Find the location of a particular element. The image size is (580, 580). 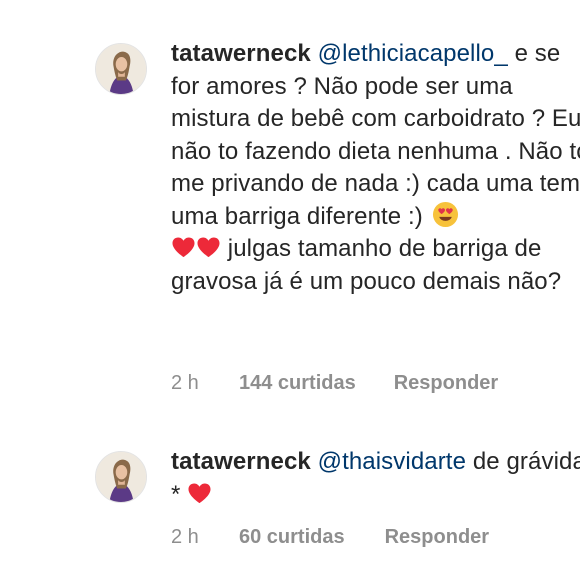

comment-meta: 2 h 144 curtidas Responder is located at coordinates (334, 383).